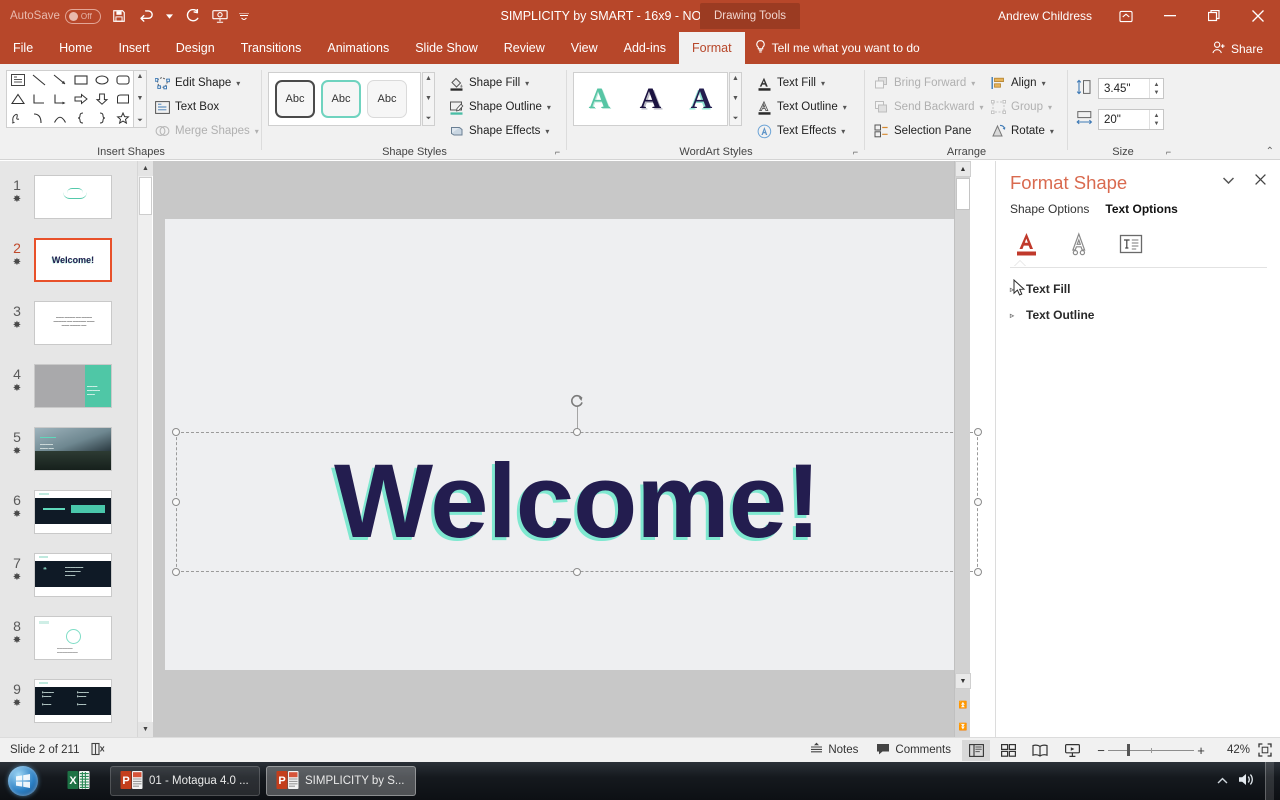 This screenshot has width=1280, height=800. What do you see at coordinates (1052, 315) in the screenshot?
I see `section-text-outline: ▹ Text Outline` at bounding box center [1052, 315].